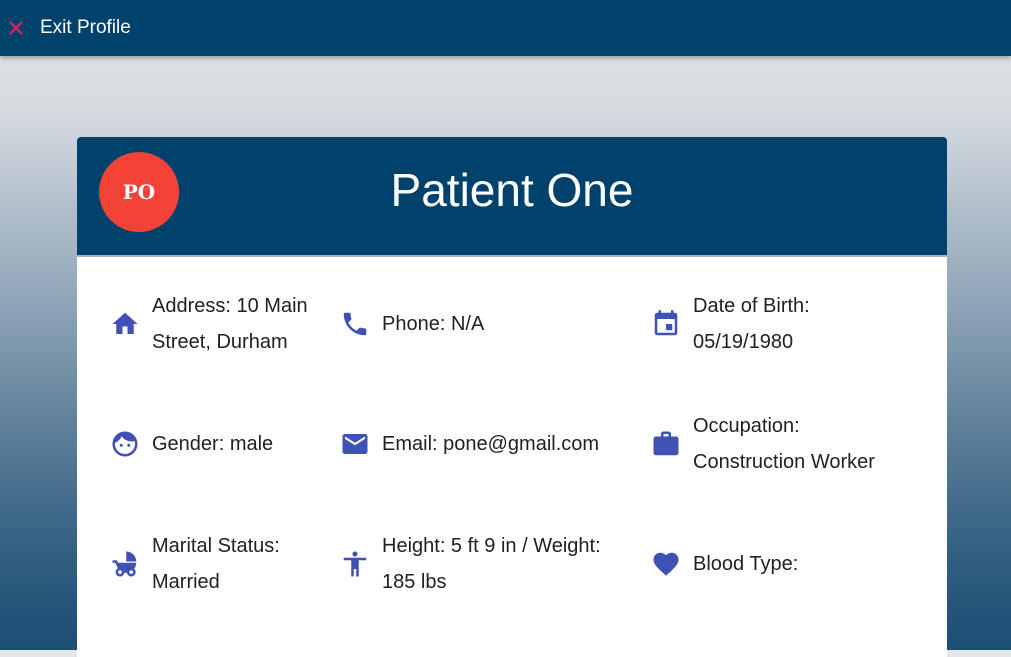  I want to click on occupation-text: Occupation: Construction Worker, so click(784, 444).